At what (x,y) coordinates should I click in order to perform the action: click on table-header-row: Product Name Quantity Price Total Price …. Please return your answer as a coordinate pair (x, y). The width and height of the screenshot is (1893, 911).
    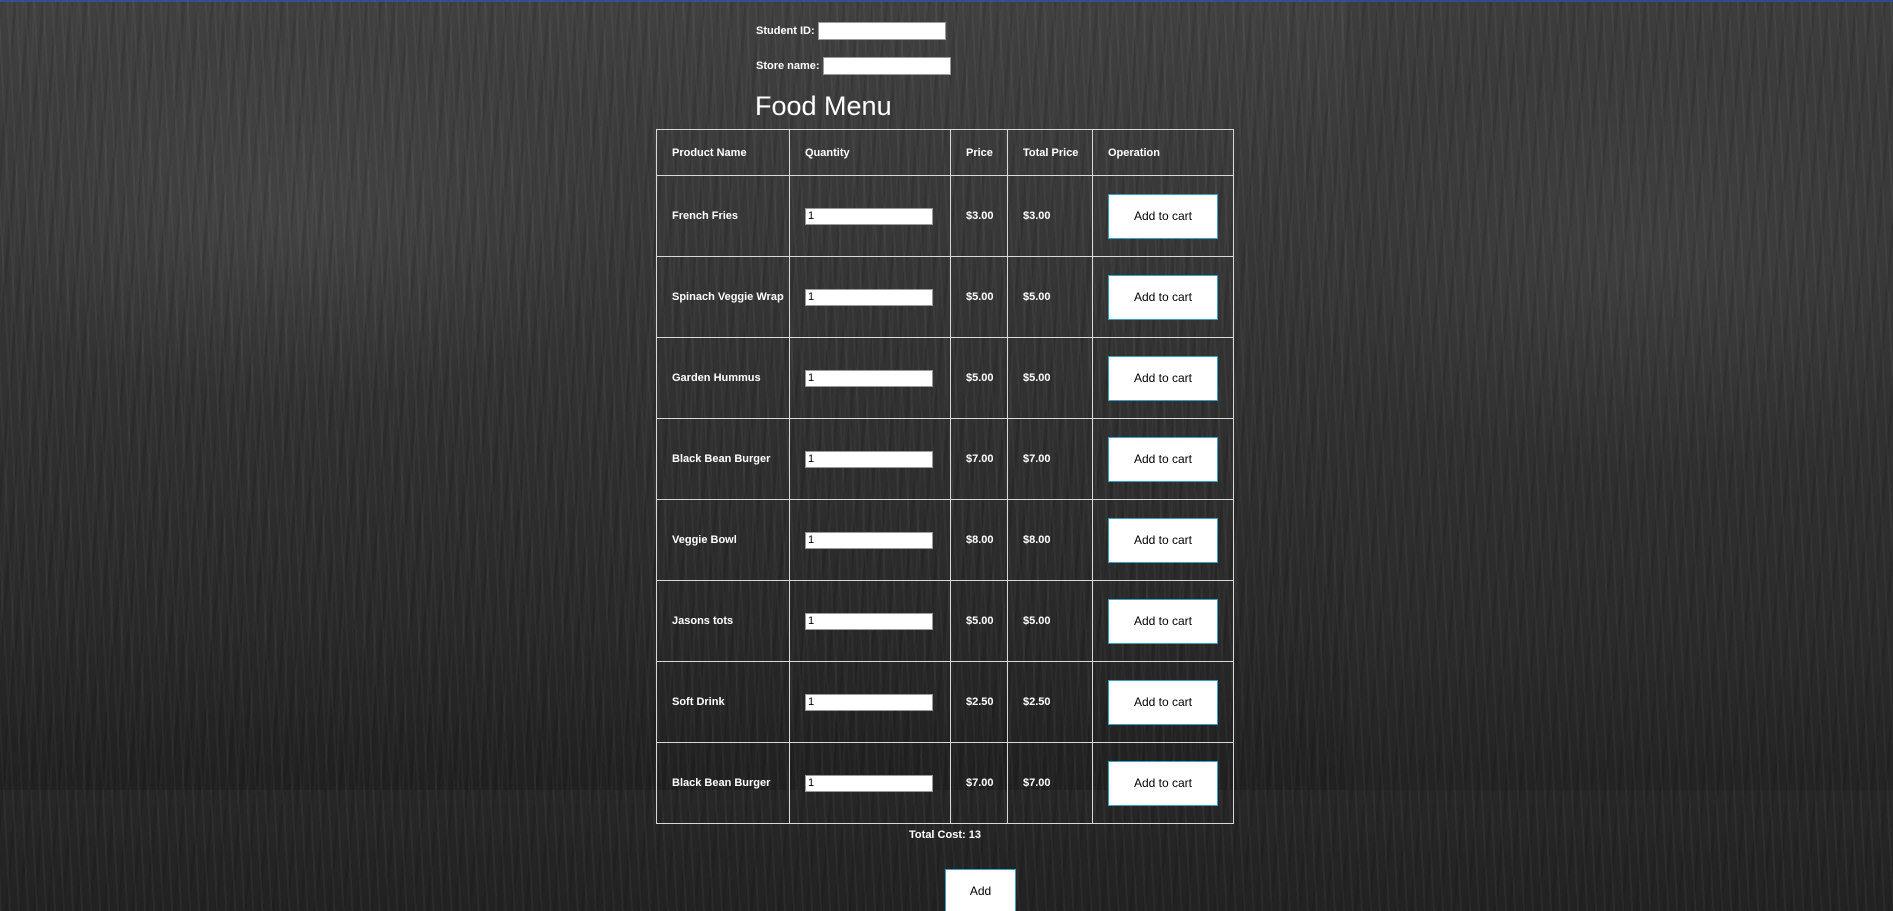
    Looking at the image, I should click on (945, 152).